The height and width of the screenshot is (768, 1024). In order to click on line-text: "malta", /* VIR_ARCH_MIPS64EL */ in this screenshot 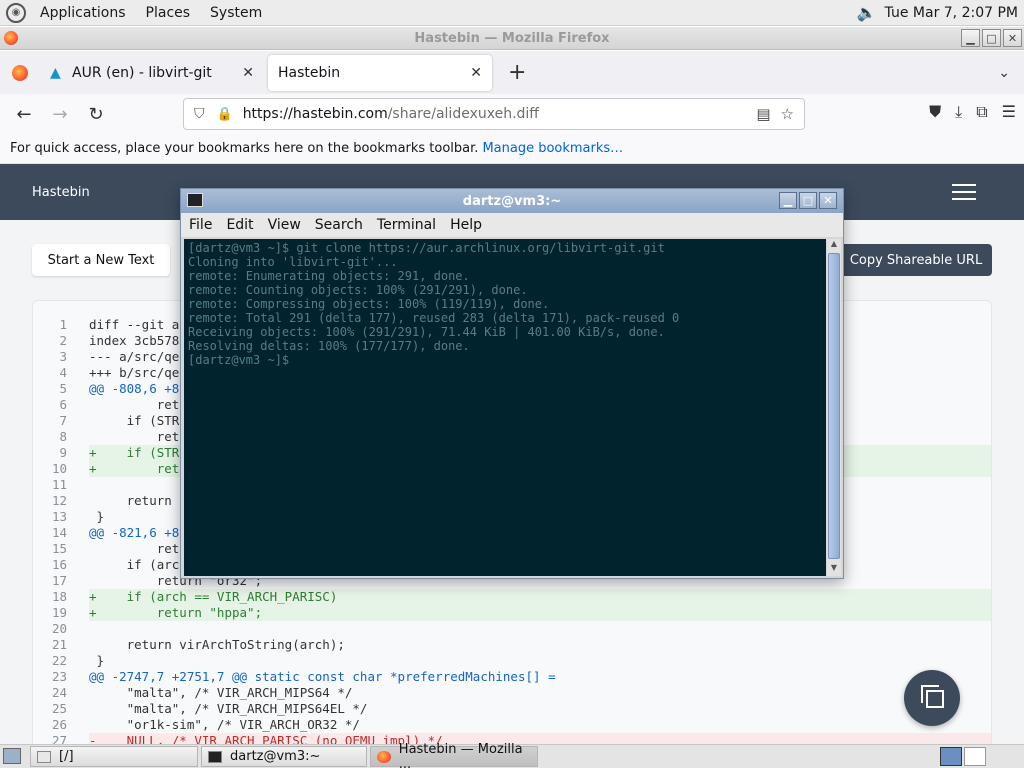, I will do `click(228, 708)`.